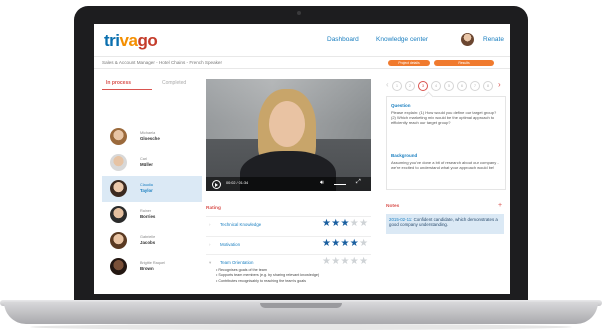  What do you see at coordinates (288, 244) in the screenshot?
I see `rating-row: › Motivation ★★★★★` at bounding box center [288, 244].